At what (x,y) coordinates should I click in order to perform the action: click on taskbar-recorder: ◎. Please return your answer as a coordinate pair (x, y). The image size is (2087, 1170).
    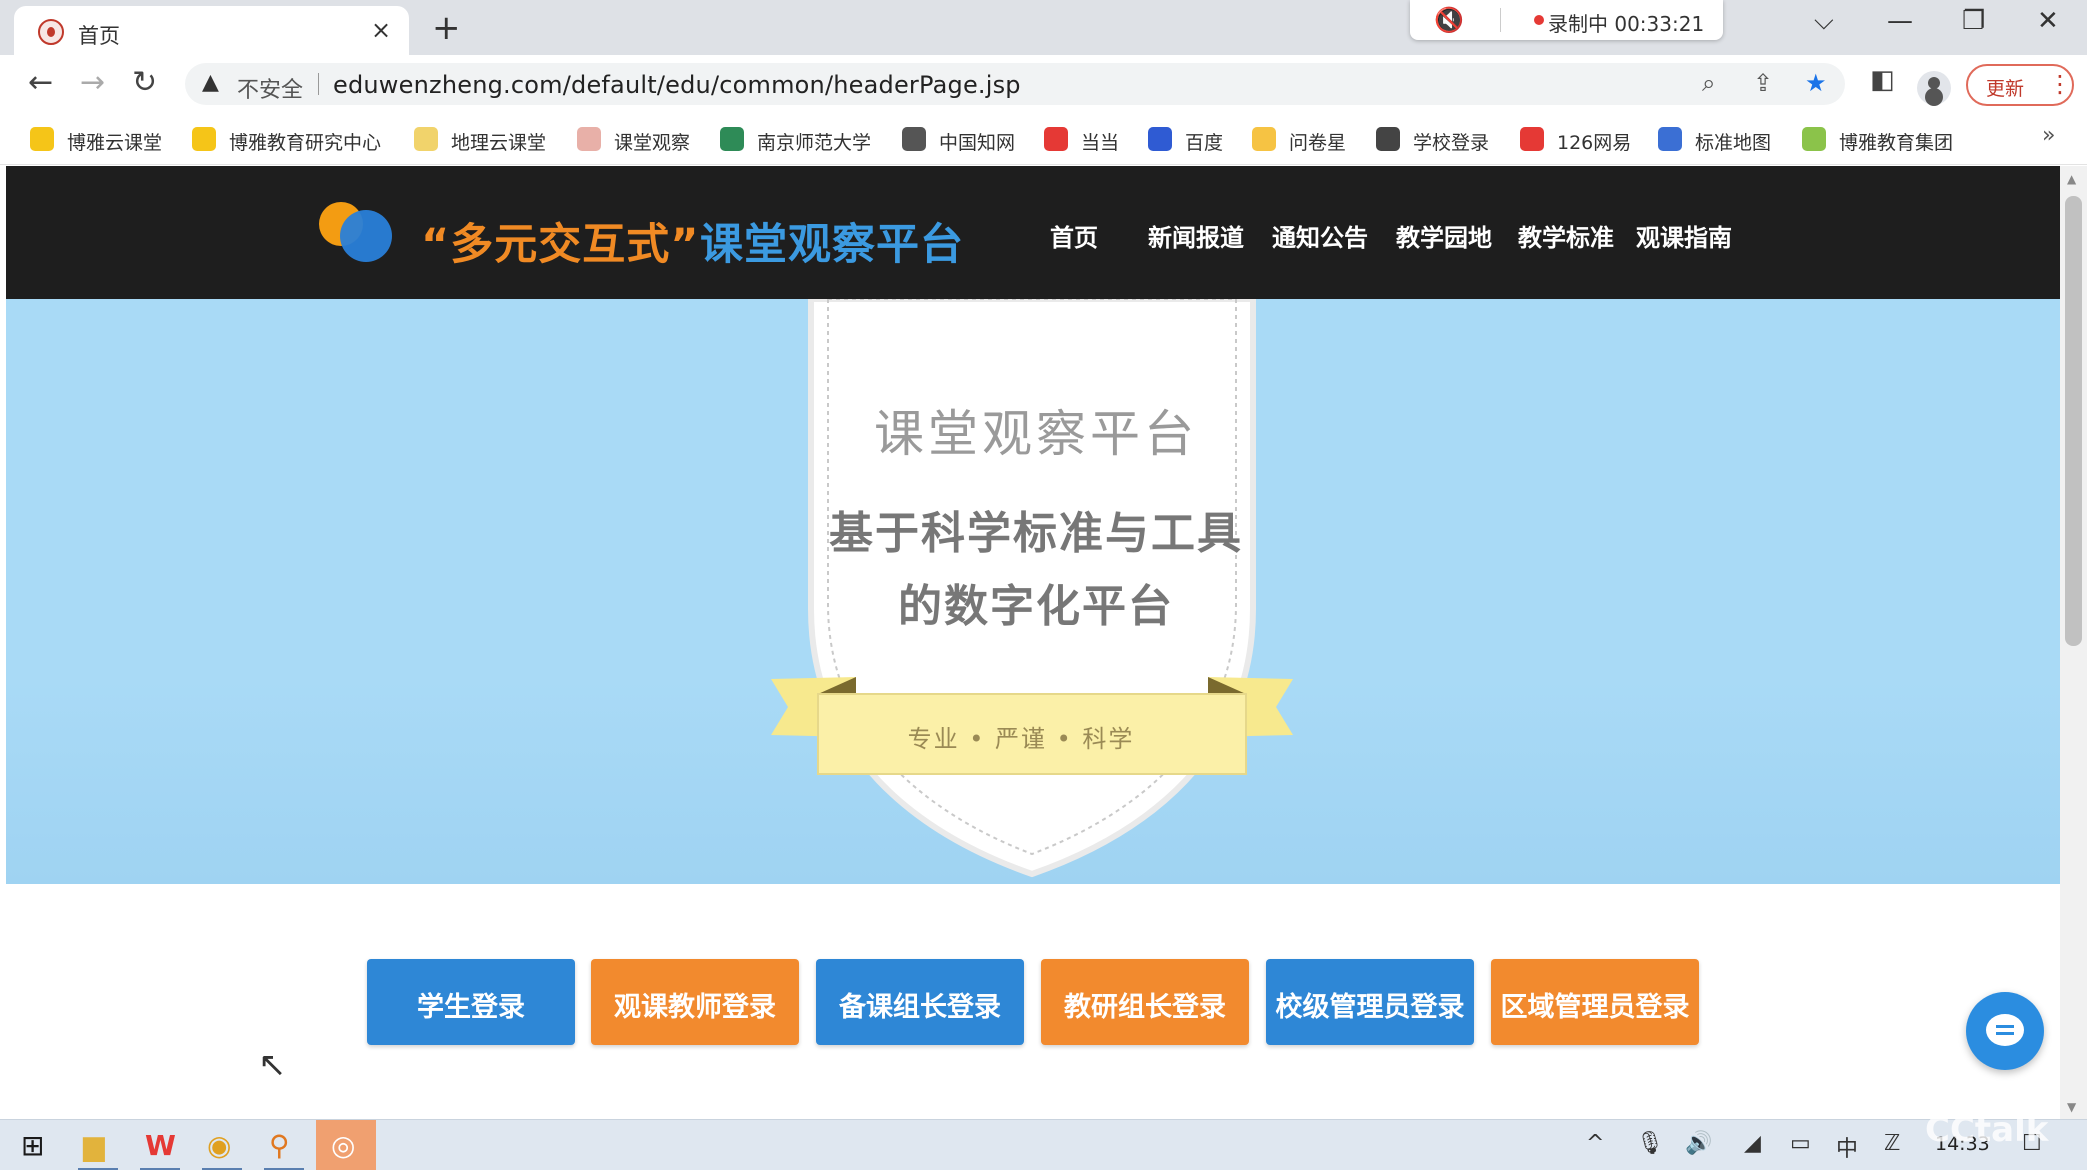
    Looking at the image, I should click on (346, 1145).